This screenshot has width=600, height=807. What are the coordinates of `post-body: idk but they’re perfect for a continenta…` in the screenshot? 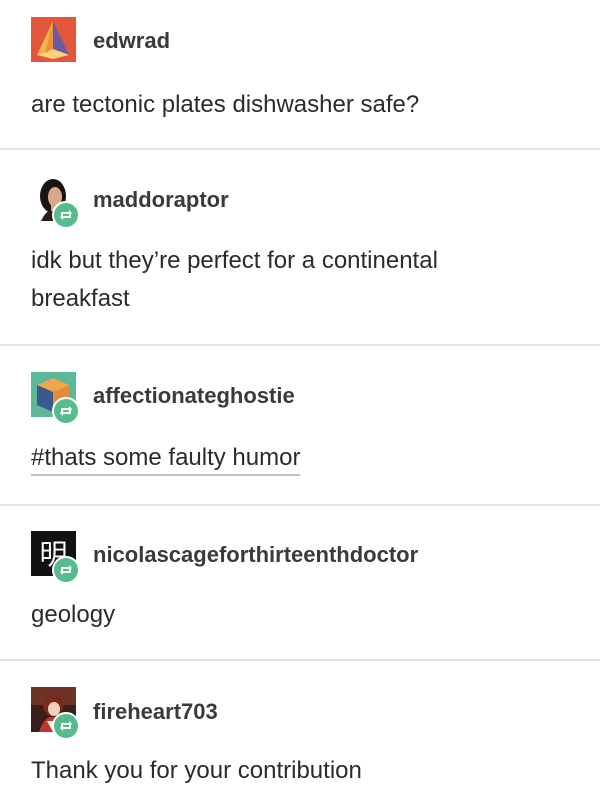 It's located at (301, 280).